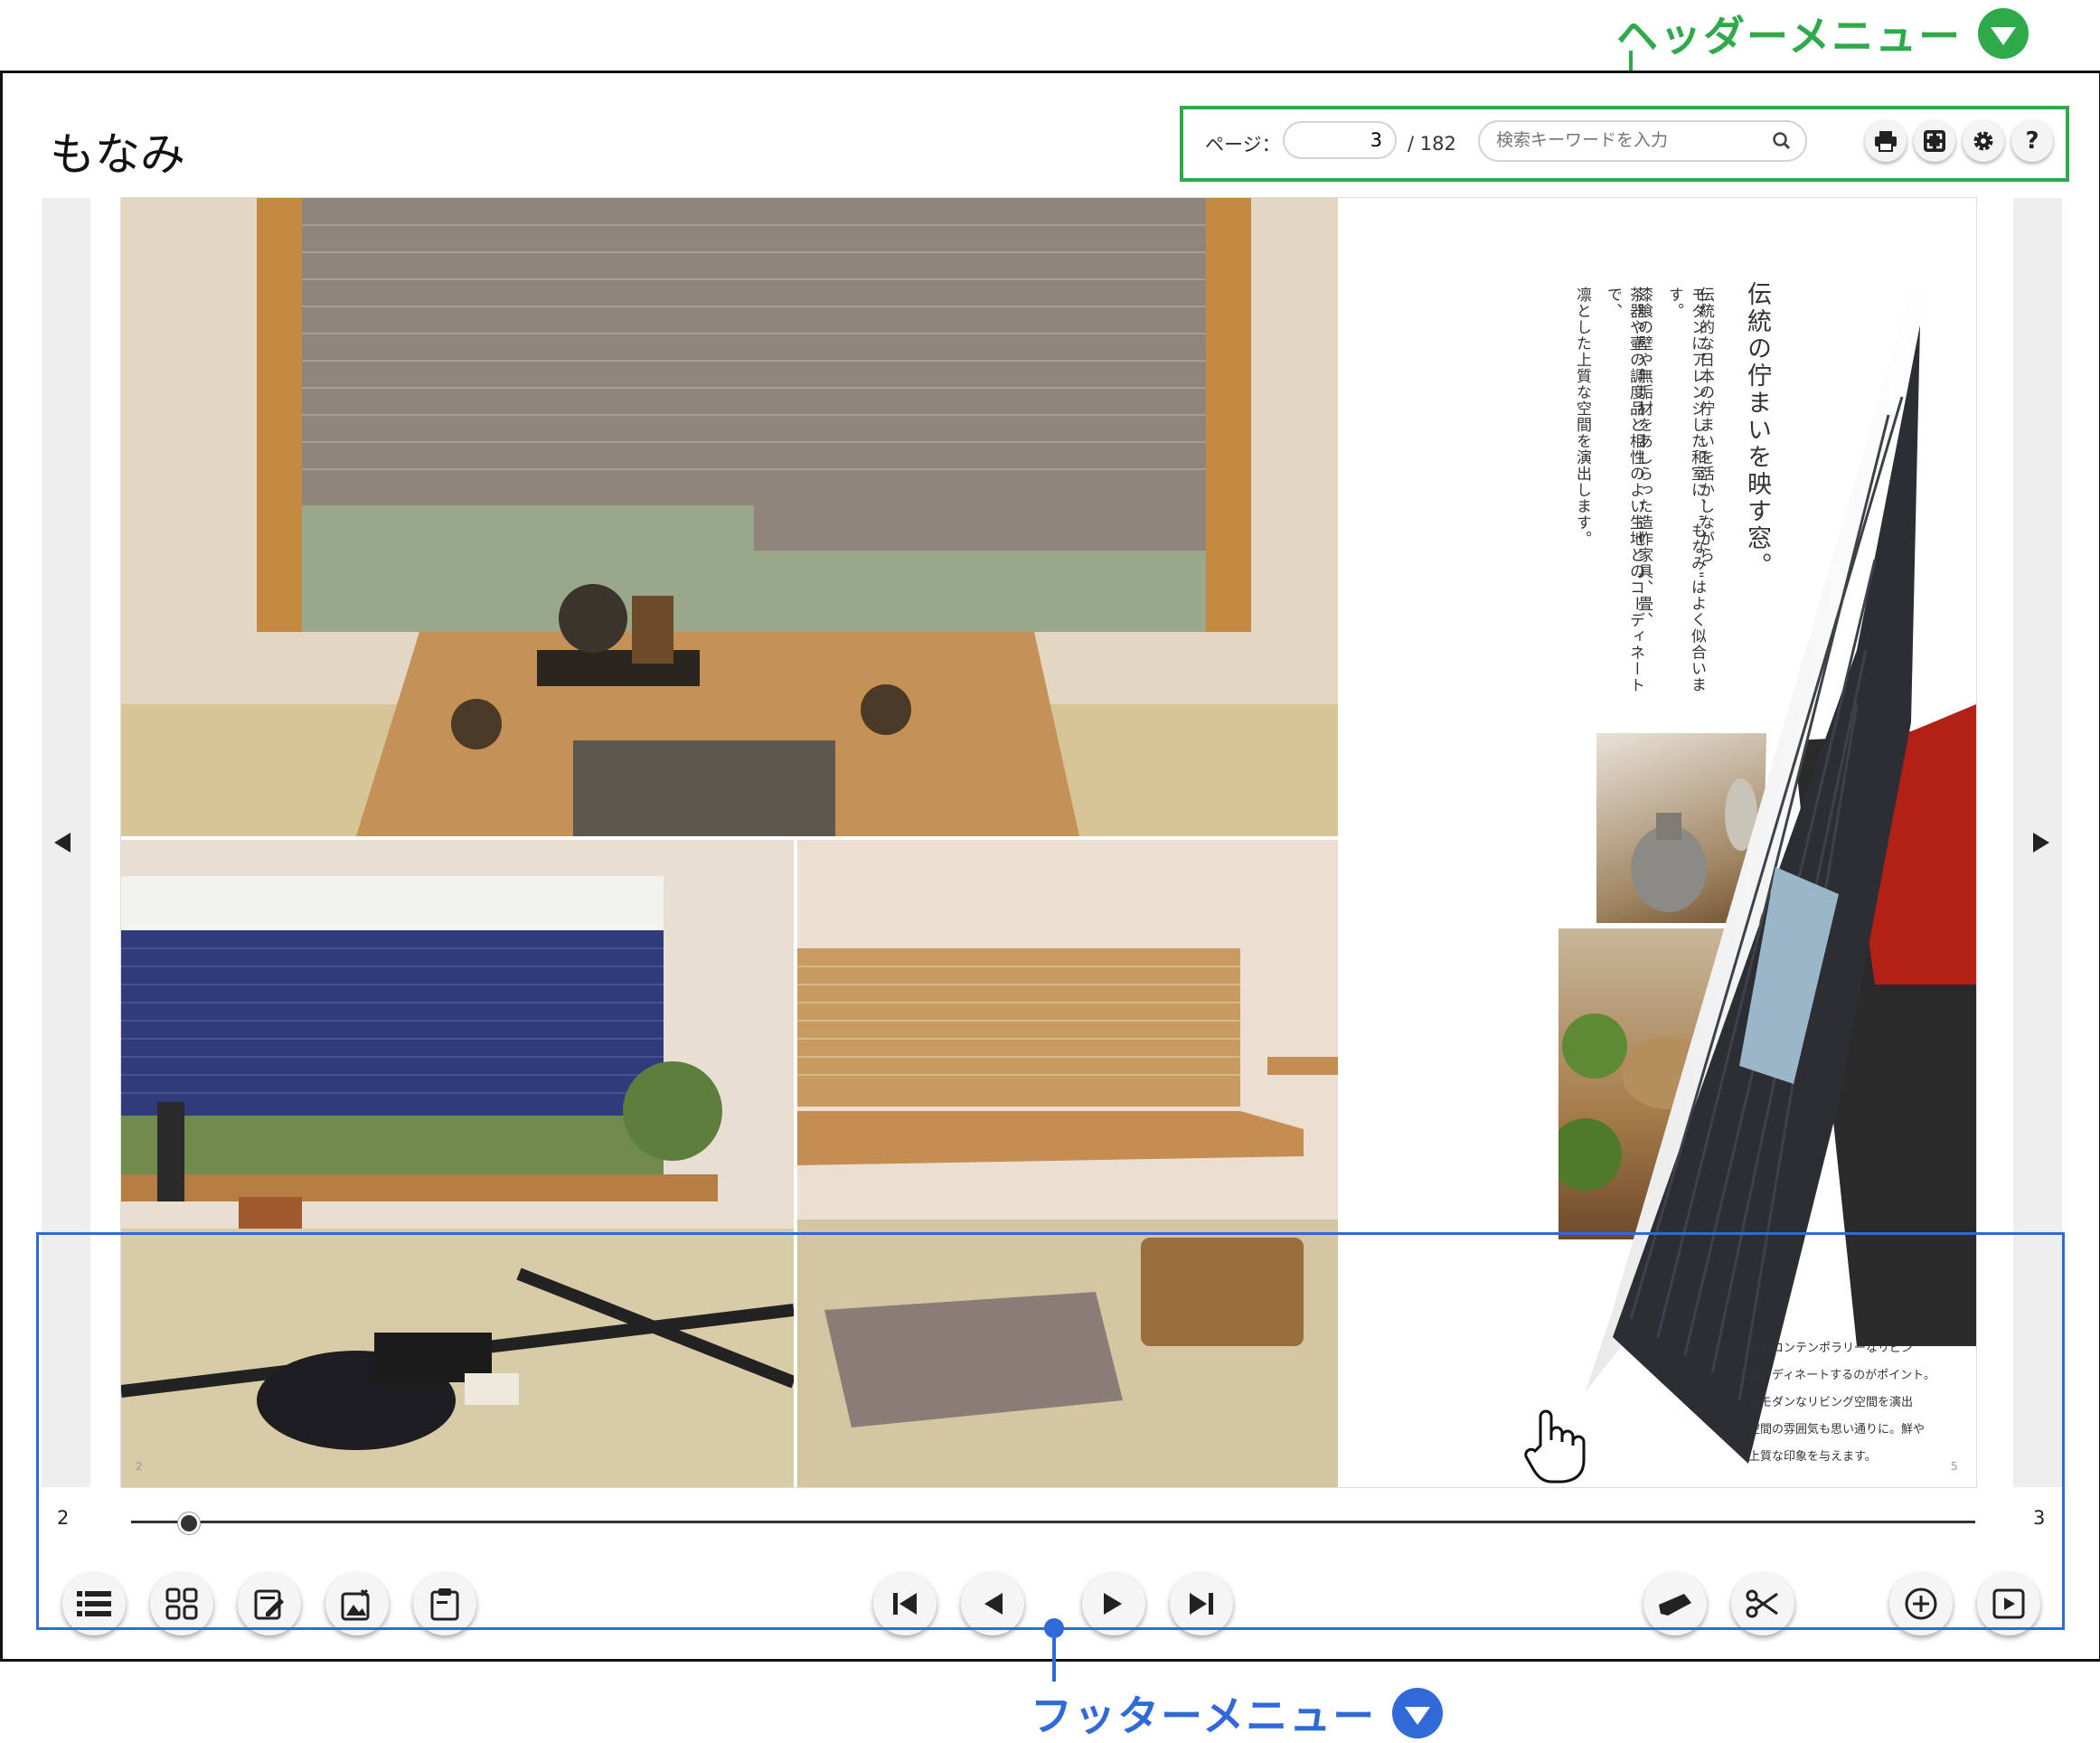  Describe the element at coordinates (1789, 37) in the screenshot. I see `header-menu-annotation-label: ヘッダーメニュー` at that location.